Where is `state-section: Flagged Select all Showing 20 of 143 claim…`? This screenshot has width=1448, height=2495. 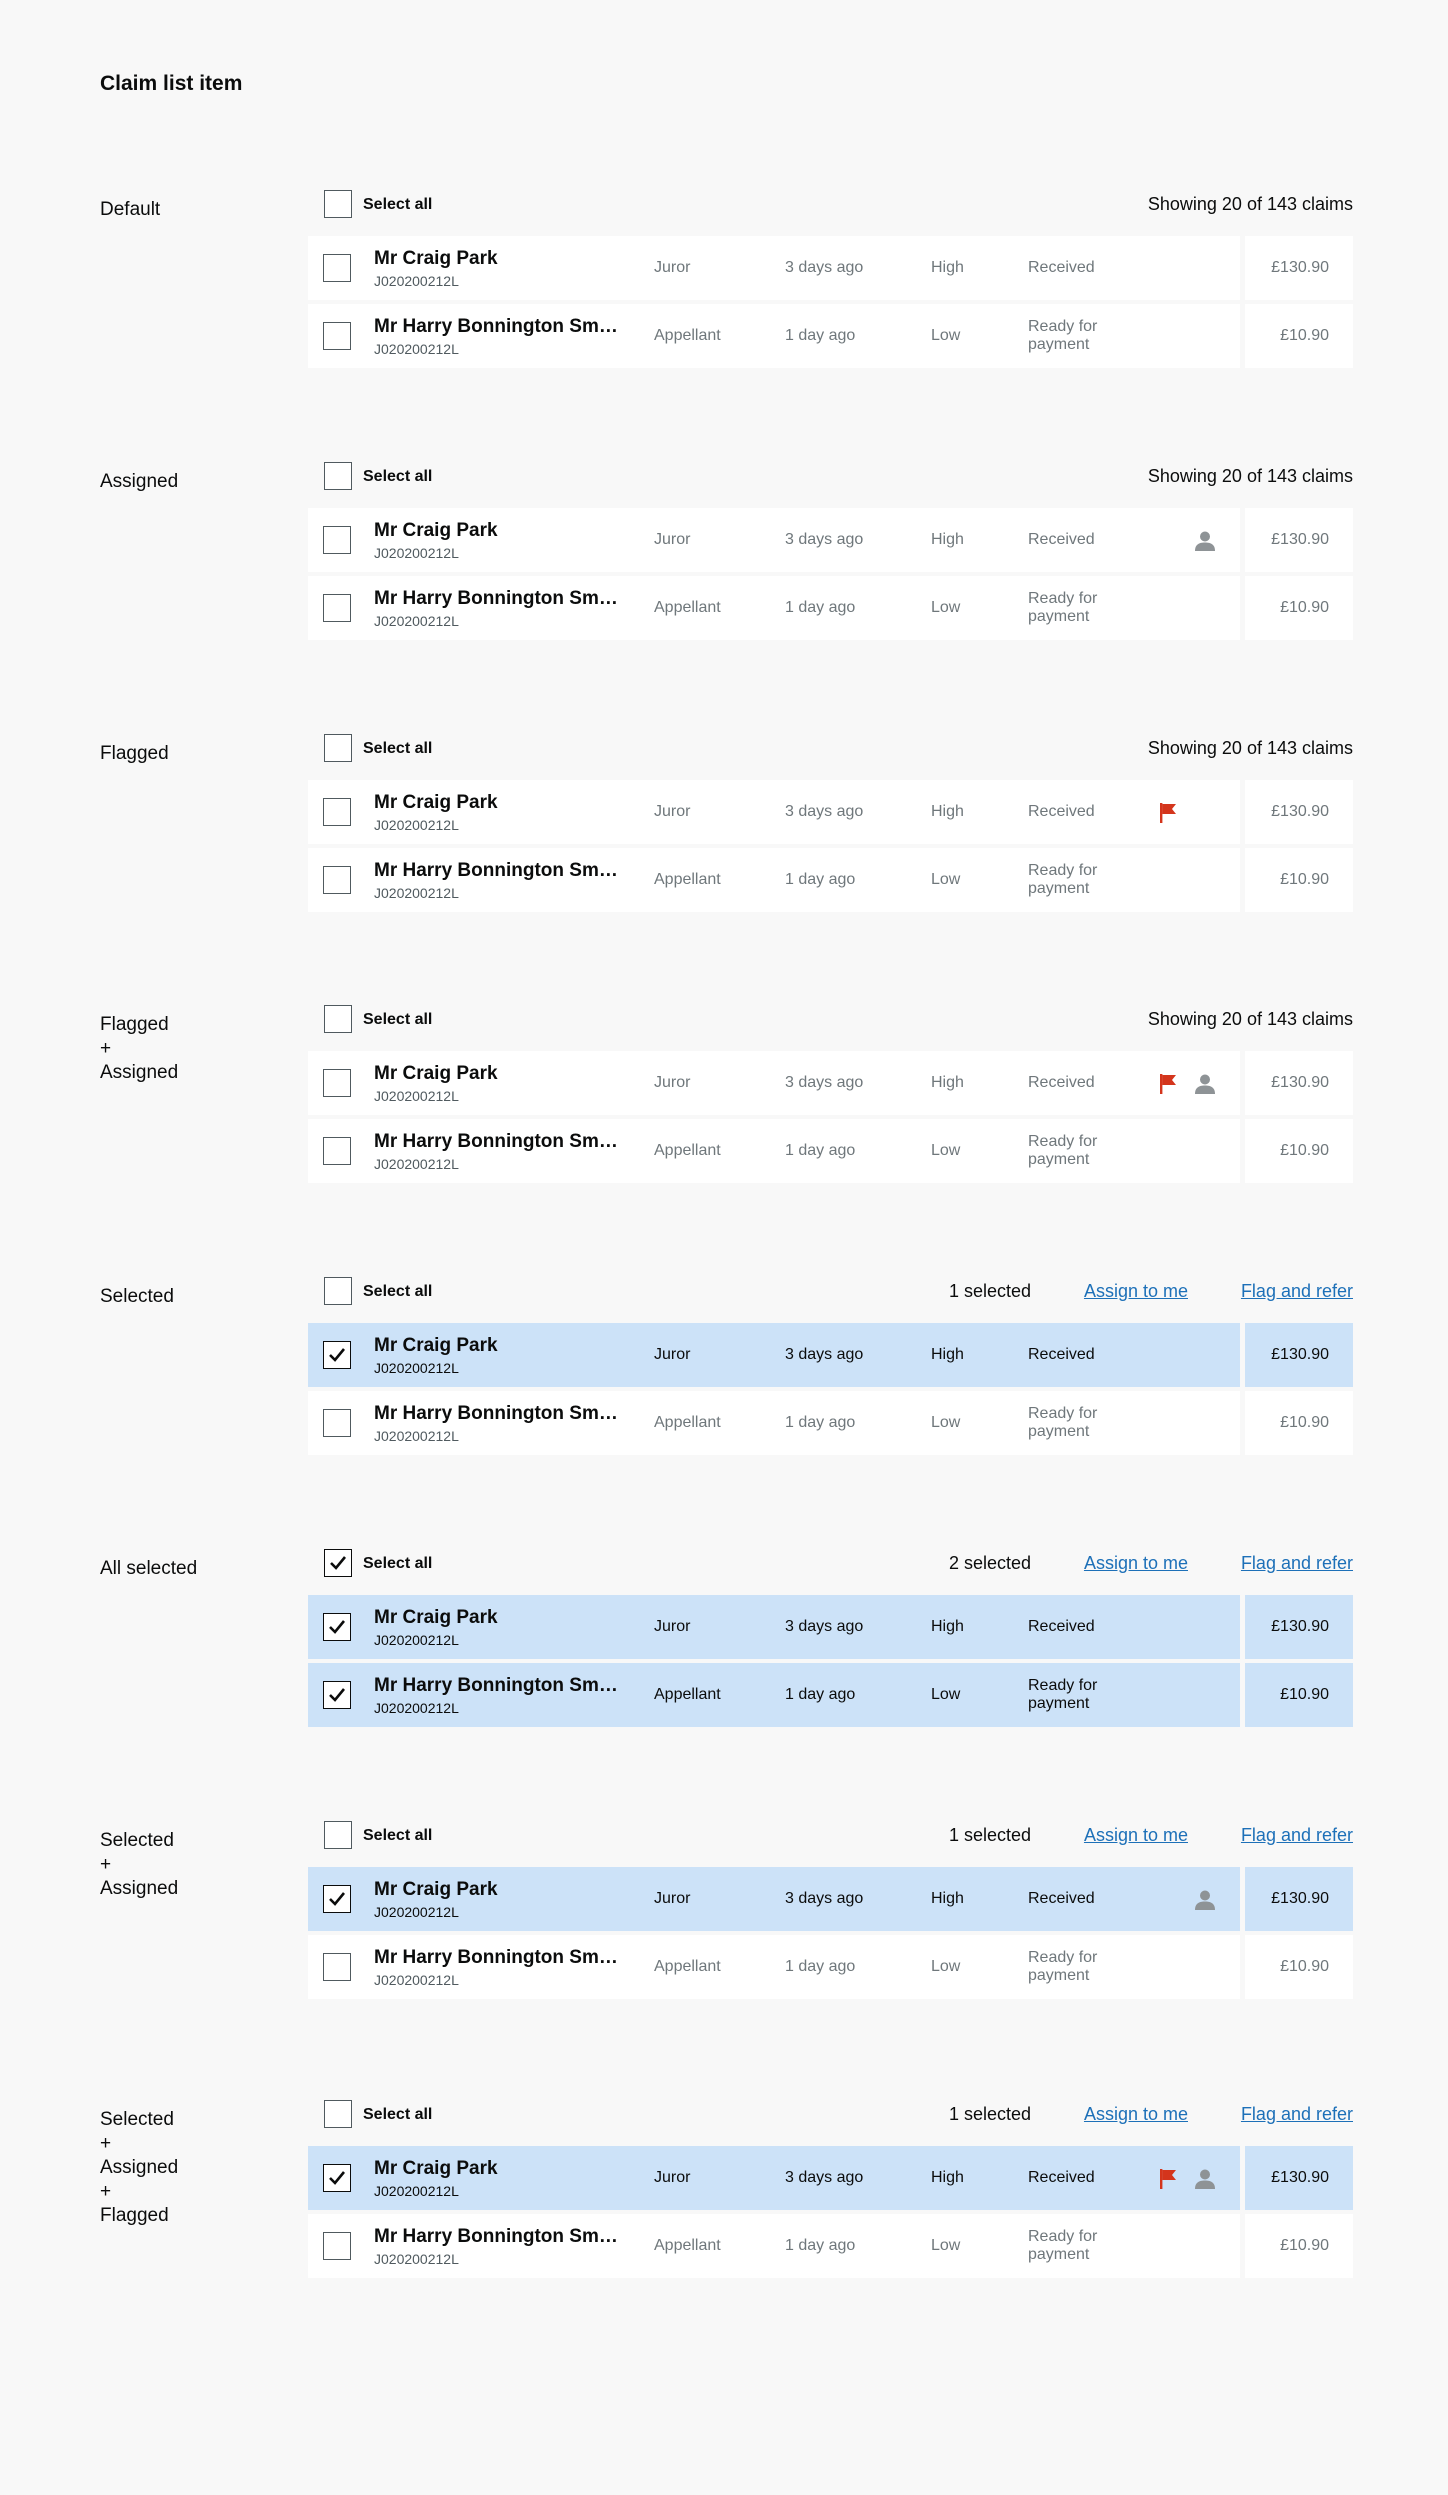
state-section: Flagged Select all Showing 20 of 143 claim… is located at coordinates (724, 848).